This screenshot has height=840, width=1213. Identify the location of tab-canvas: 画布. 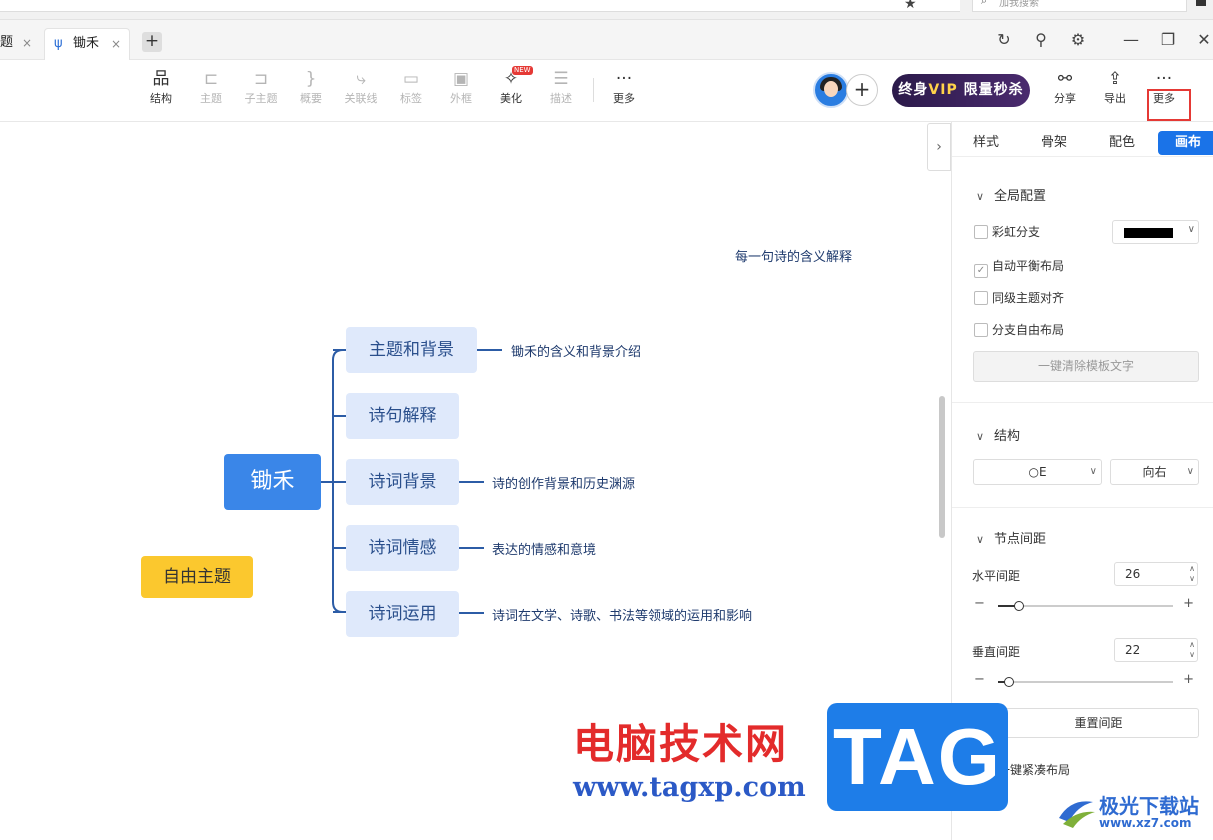
(1185, 143).